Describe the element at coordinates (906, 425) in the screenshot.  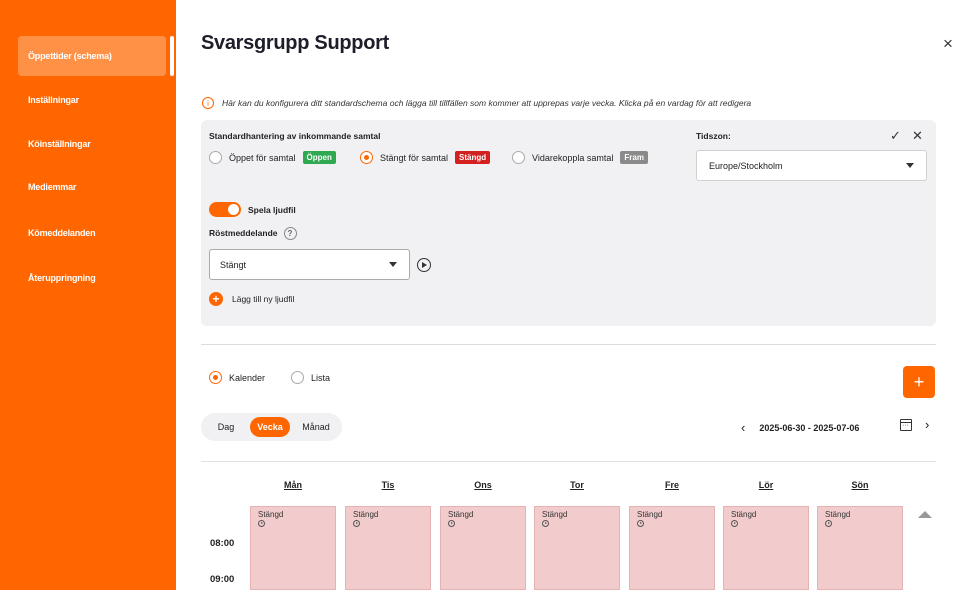
I see `calendar-icon` at that location.